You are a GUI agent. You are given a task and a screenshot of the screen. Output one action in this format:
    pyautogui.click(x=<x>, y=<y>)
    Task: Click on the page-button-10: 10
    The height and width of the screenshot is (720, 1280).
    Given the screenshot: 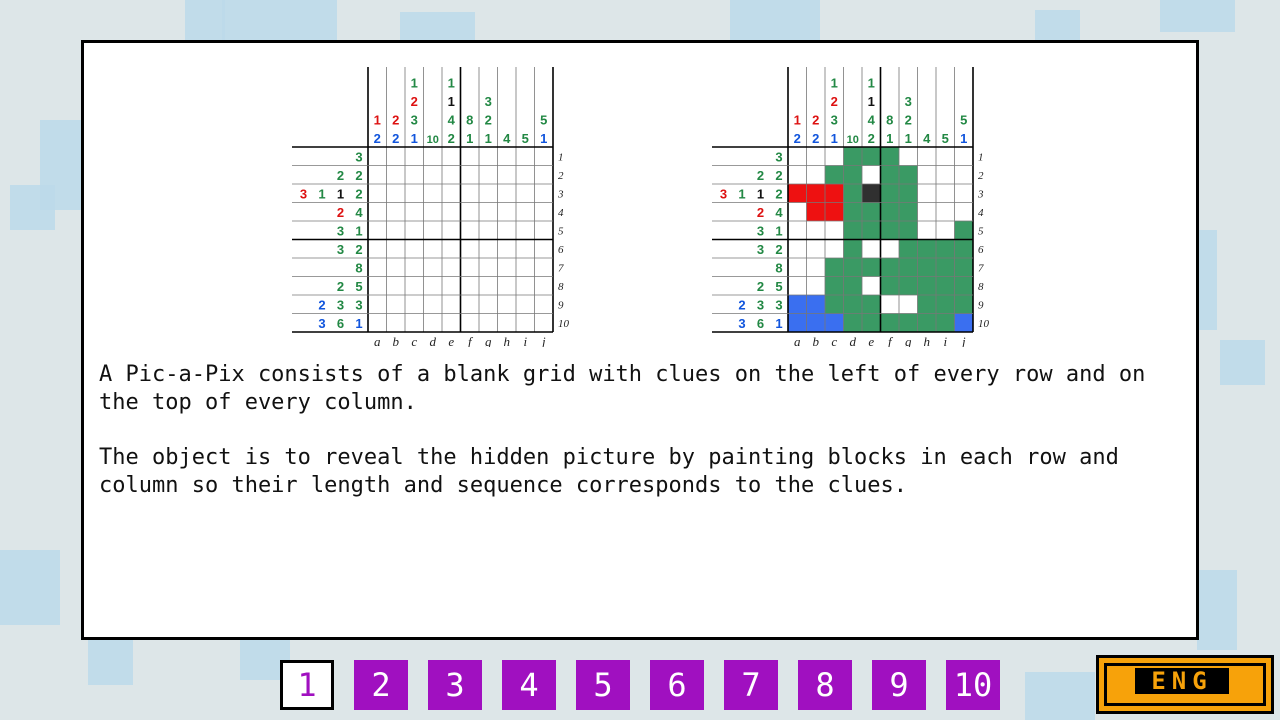 What is the action you would take?
    pyautogui.click(x=973, y=685)
    